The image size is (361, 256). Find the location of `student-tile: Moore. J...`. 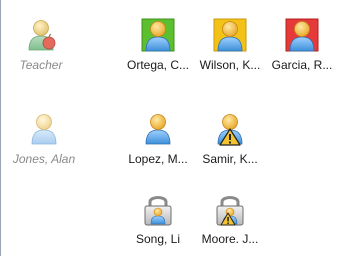

student-tile: Moore. J... is located at coordinates (230, 219).